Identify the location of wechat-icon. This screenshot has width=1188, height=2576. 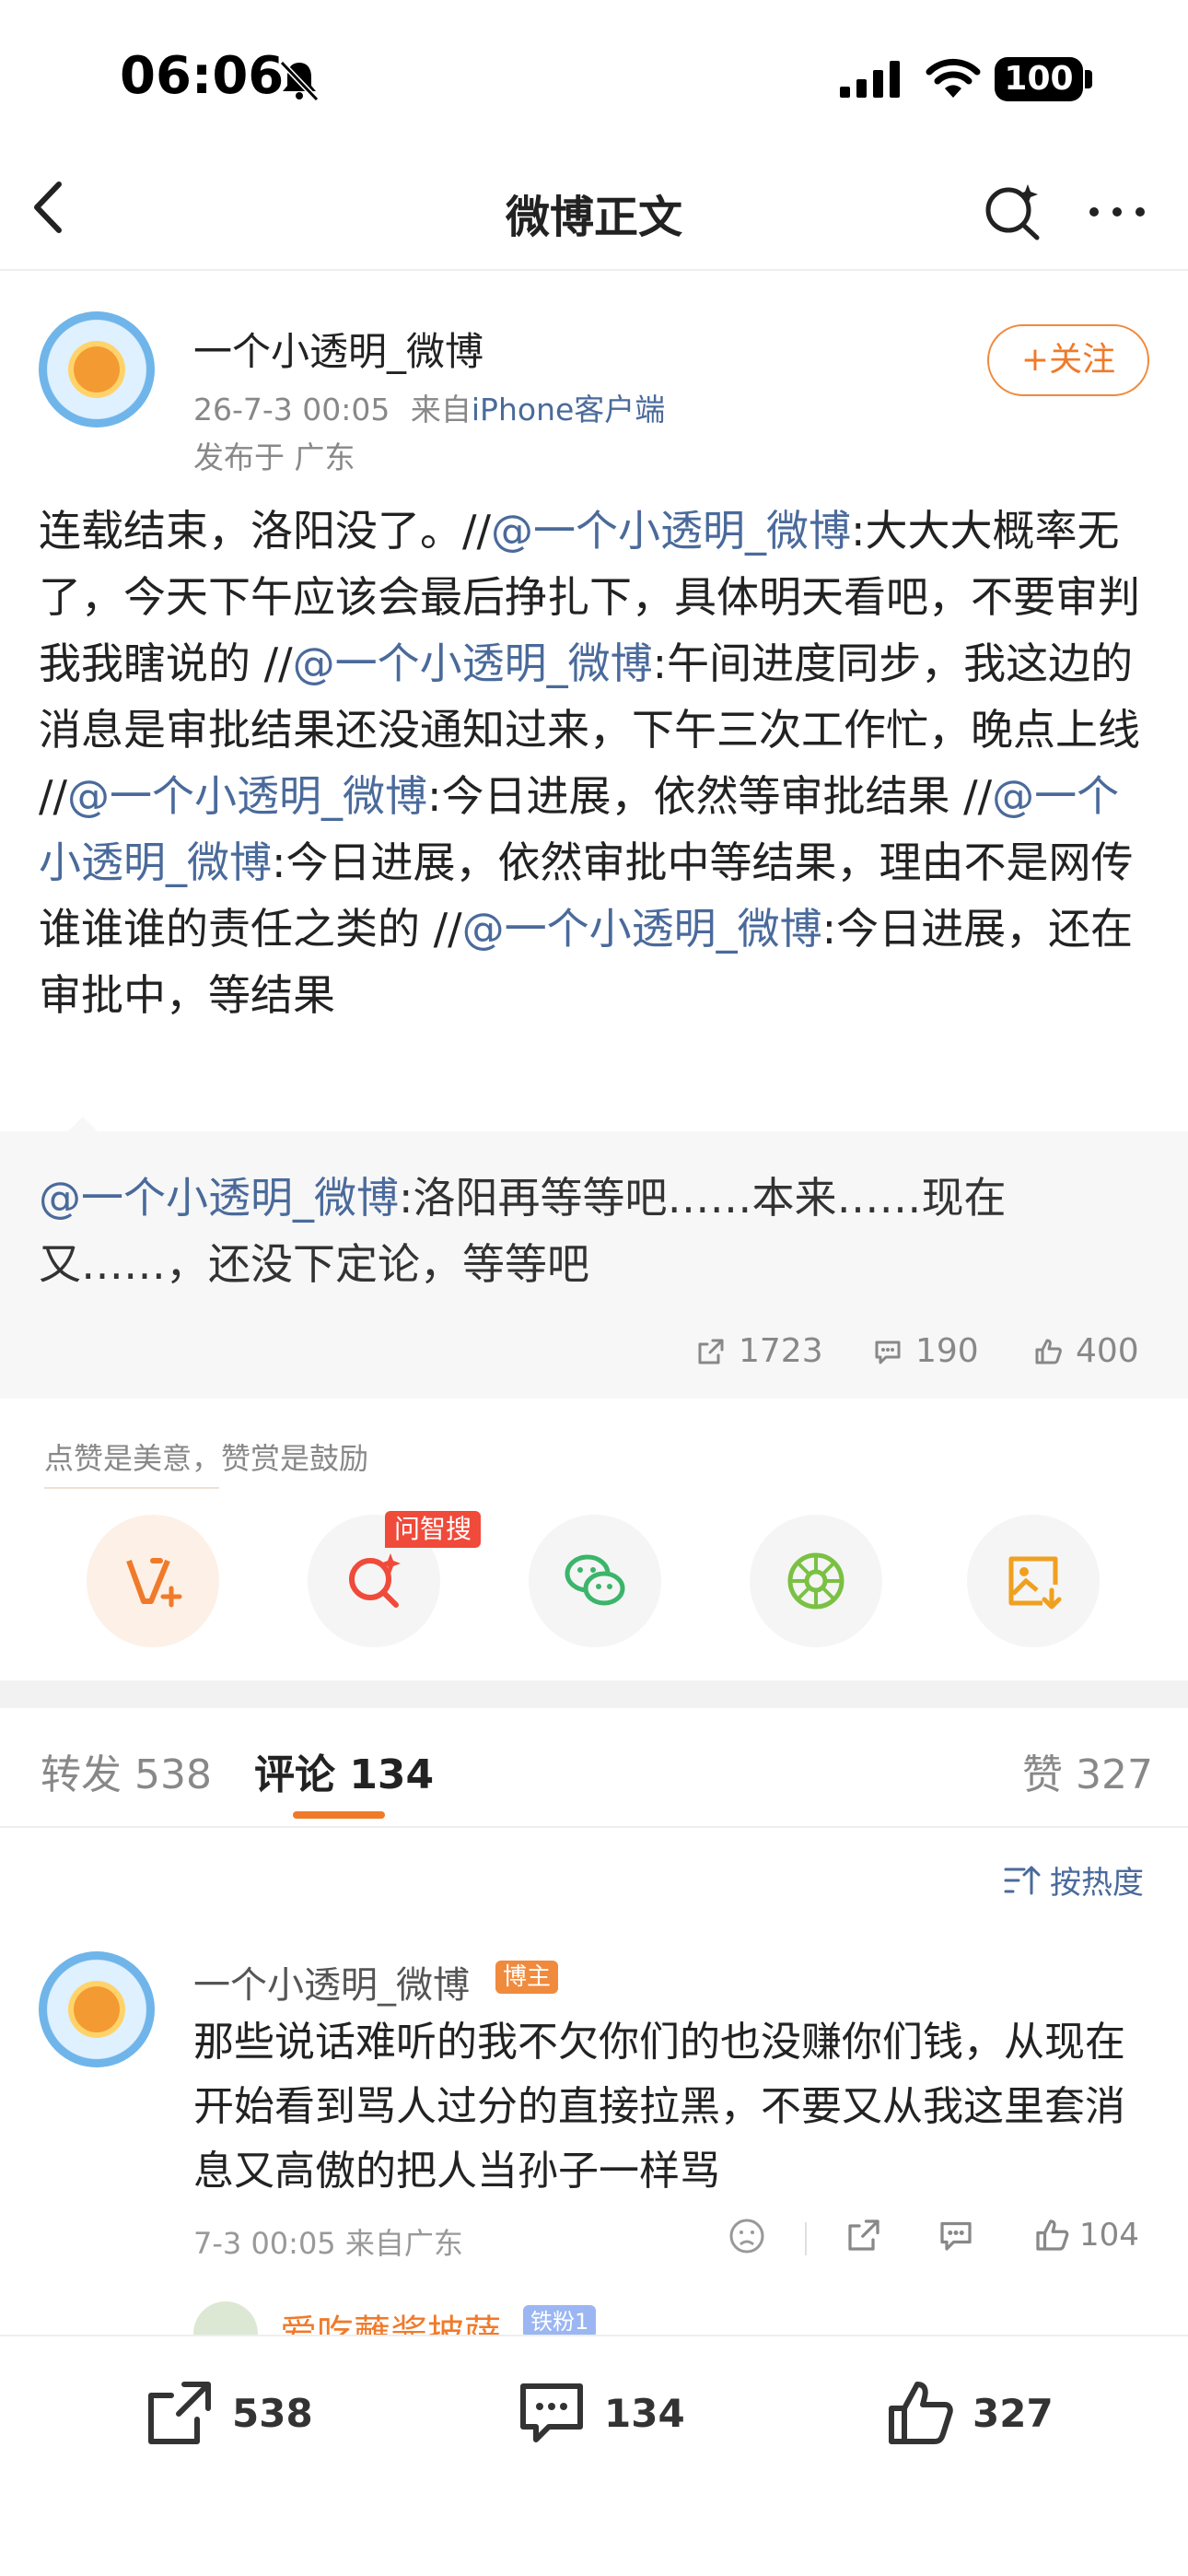
(595, 1580).